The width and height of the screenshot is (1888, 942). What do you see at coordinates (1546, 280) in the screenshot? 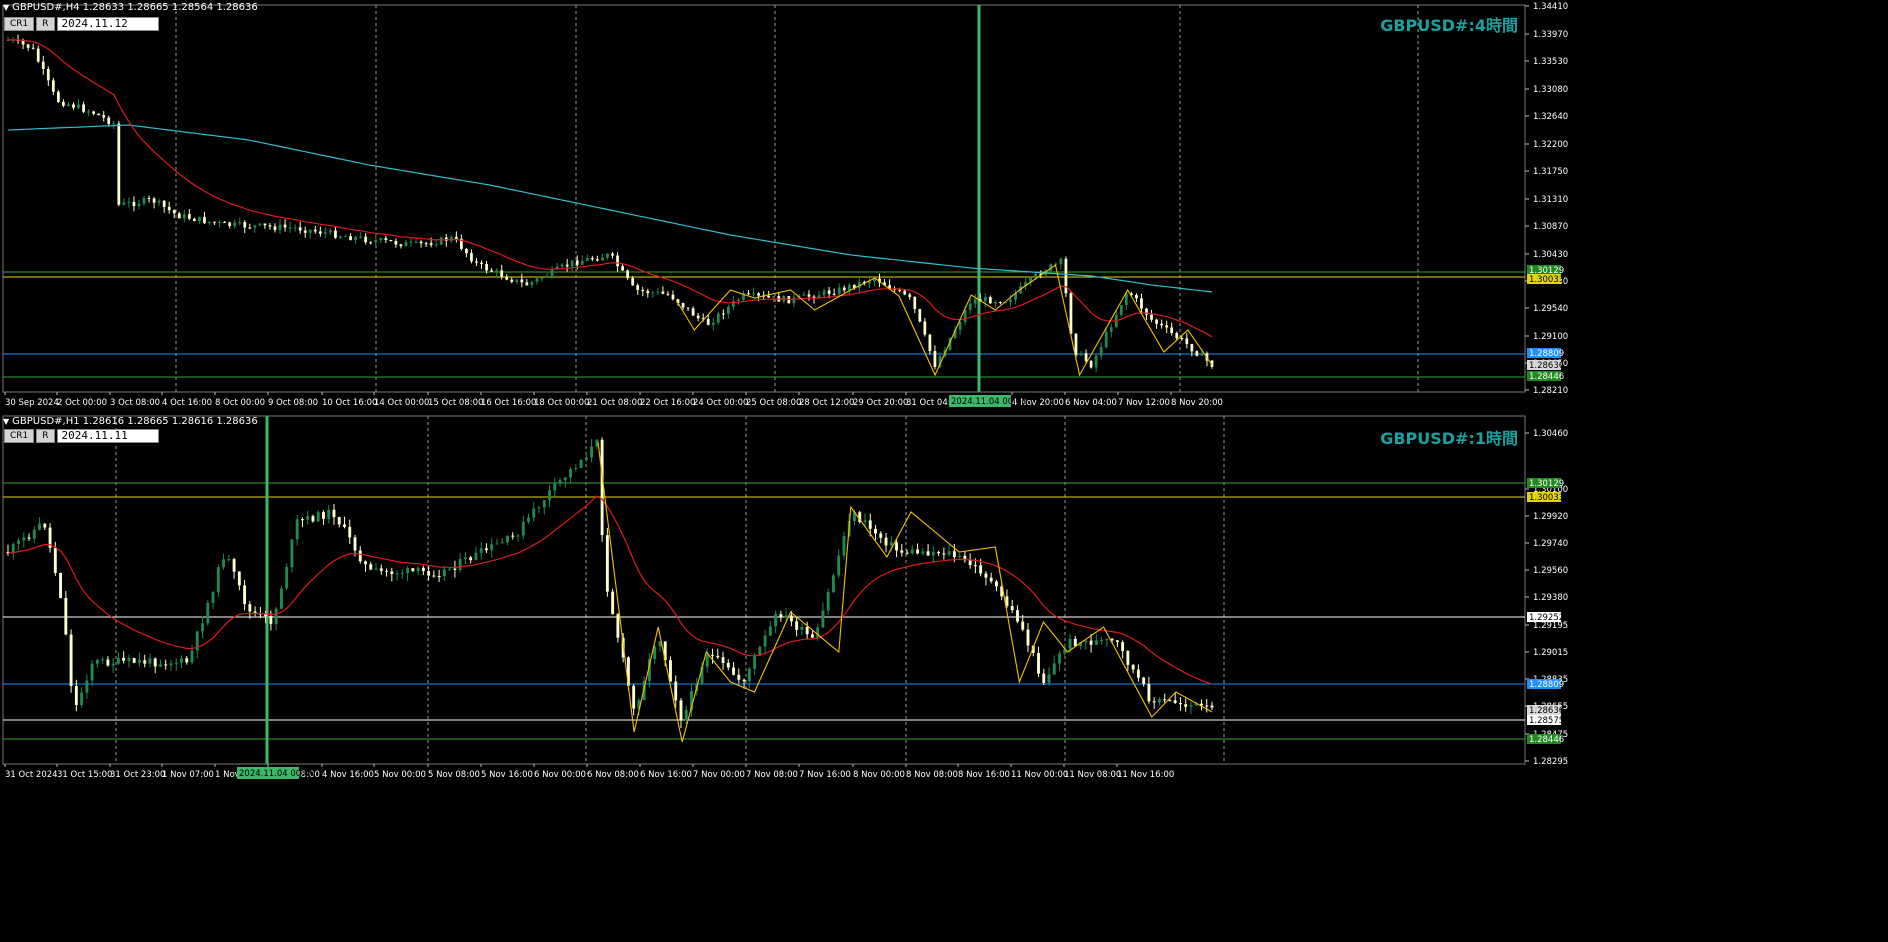
I see `price-label: 1.30033` at bounding box center [1546, 280].